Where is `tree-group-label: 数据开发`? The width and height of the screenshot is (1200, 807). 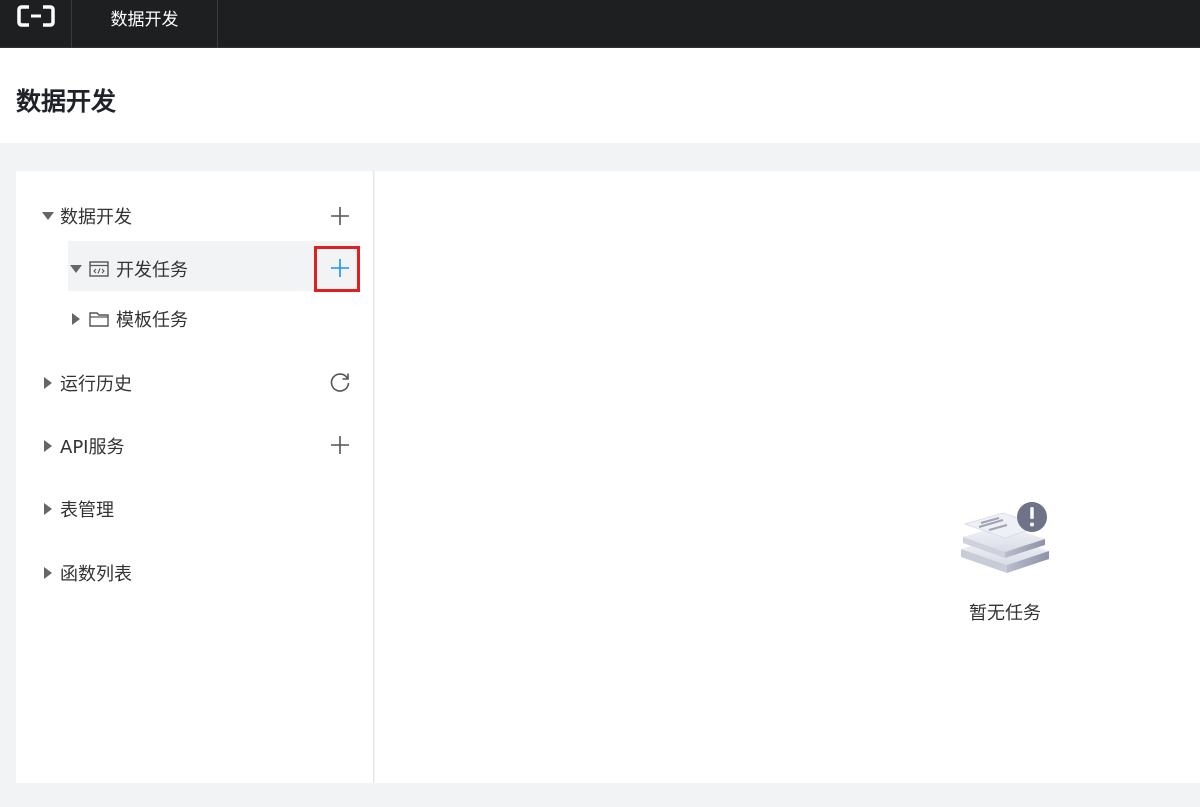
tree-group-label: 数据开发 is located at coordinates (96, 217).